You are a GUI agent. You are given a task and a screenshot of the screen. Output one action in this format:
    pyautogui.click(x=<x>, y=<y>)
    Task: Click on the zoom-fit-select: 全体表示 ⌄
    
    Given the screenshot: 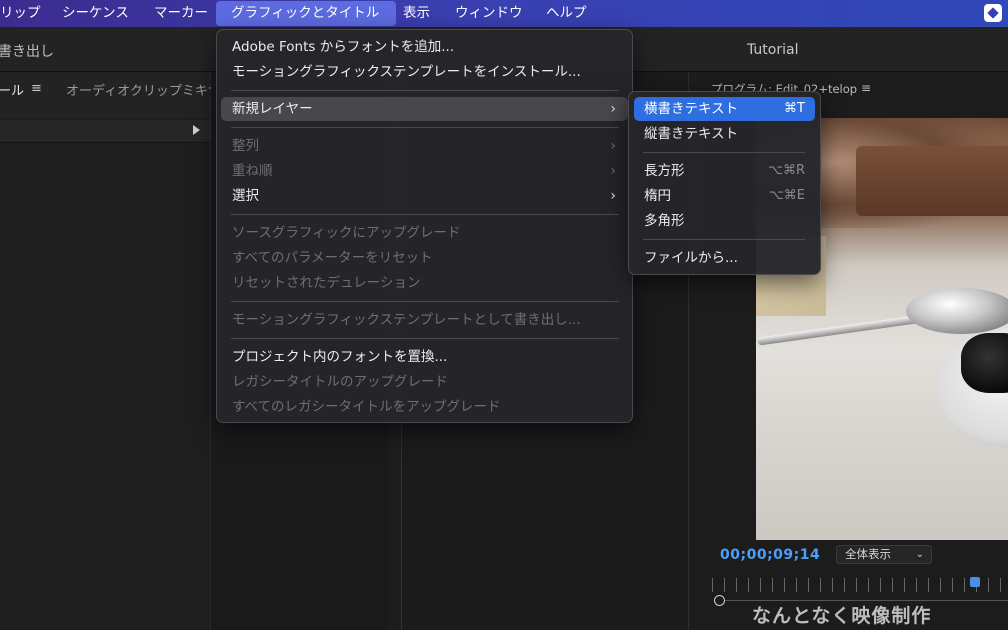 What is the action you would take?
    pyautogui.click(x=884, y=554)
    